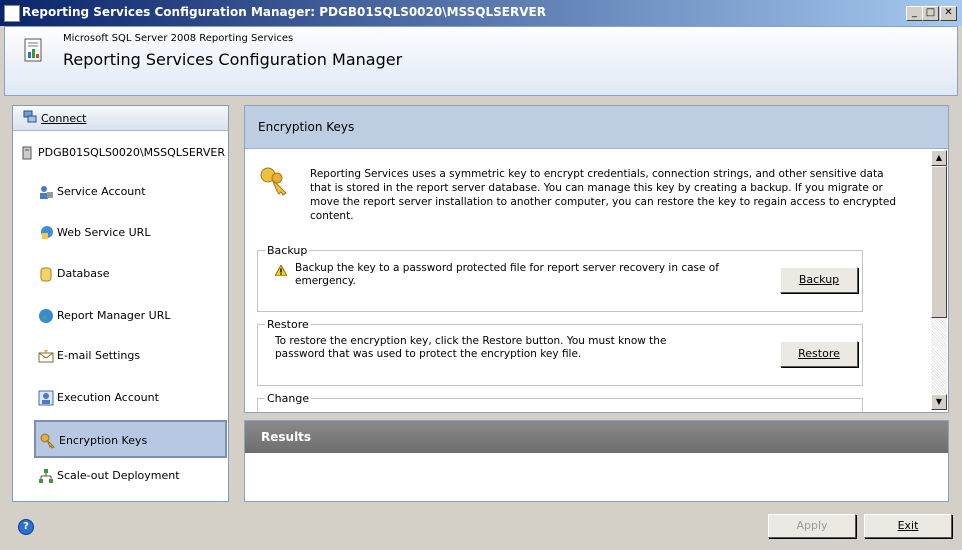  I want to click on backup-button: Backup, so click(819, 280).